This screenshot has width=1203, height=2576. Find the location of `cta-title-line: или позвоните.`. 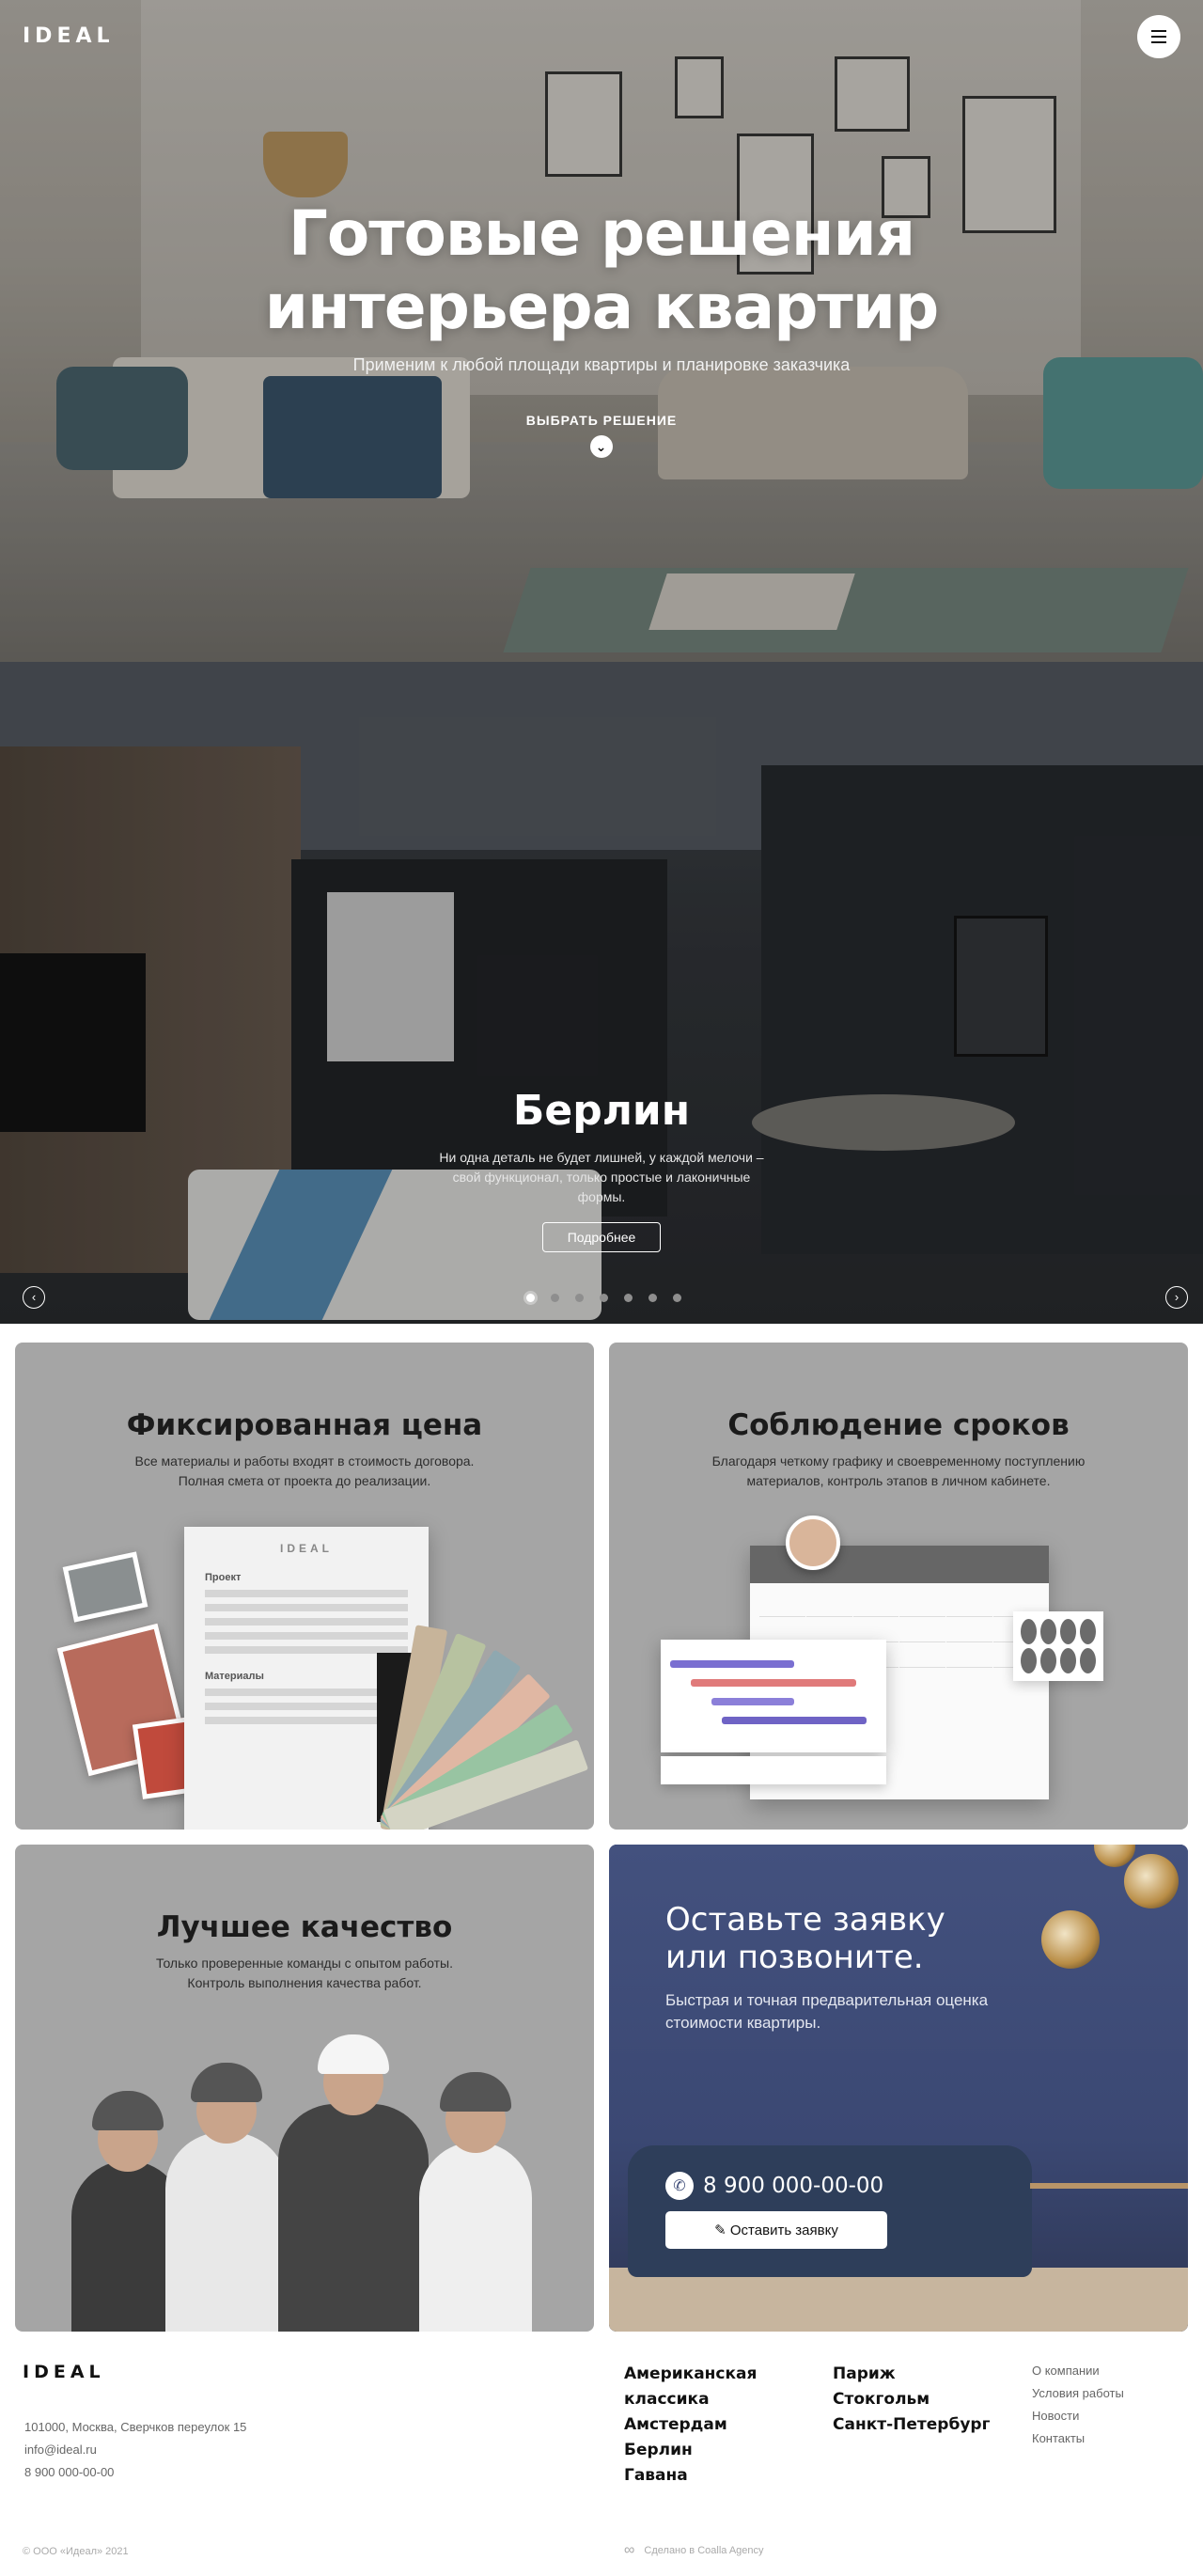

cta-title-line: или позвоните. is located at coordinates (794, 1958).